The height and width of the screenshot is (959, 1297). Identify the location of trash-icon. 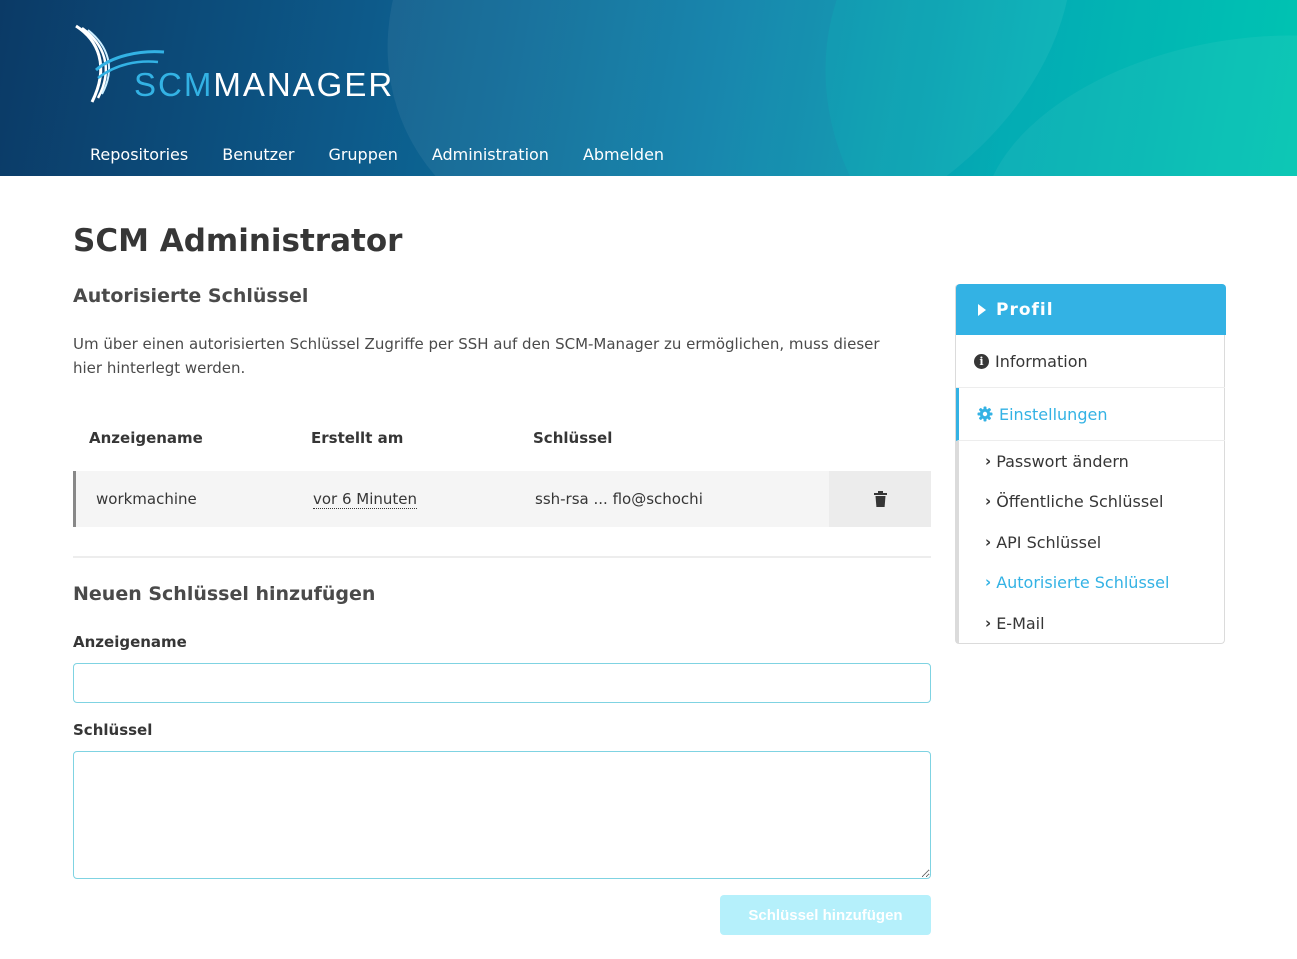
(880, 499).